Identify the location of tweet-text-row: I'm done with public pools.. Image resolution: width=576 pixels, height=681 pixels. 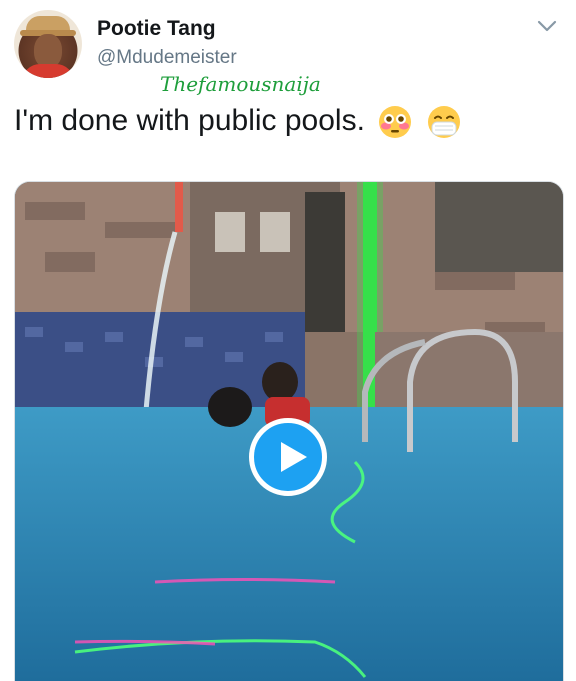
(238, 122).